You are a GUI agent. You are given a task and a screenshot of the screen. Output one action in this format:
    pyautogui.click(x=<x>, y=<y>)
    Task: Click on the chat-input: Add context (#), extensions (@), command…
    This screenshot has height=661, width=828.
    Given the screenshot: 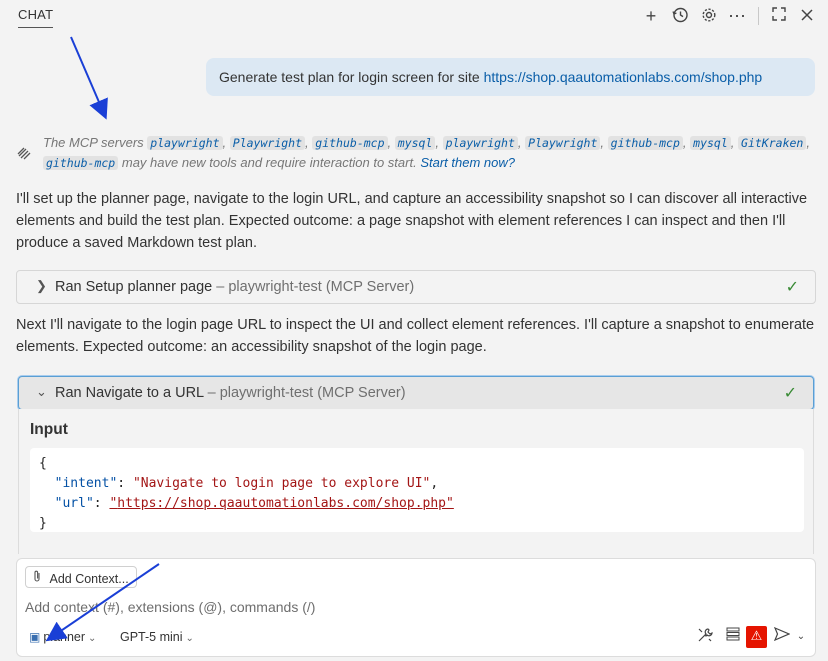 What is the action you would take?
    pyautogui.click(x=170, y=607)
    